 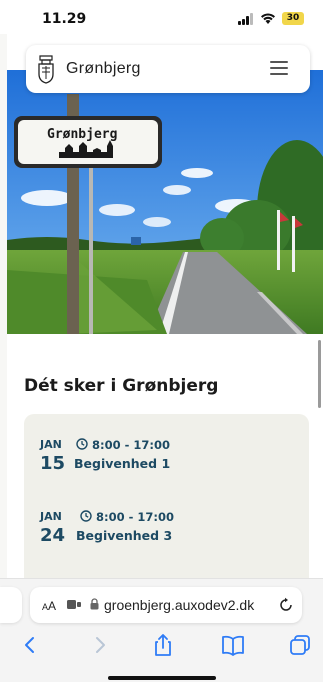 What do you see at coordinates (233, 645) in the screenshot?
I see `bookmarks-icon` at bounding box center [233, 645].